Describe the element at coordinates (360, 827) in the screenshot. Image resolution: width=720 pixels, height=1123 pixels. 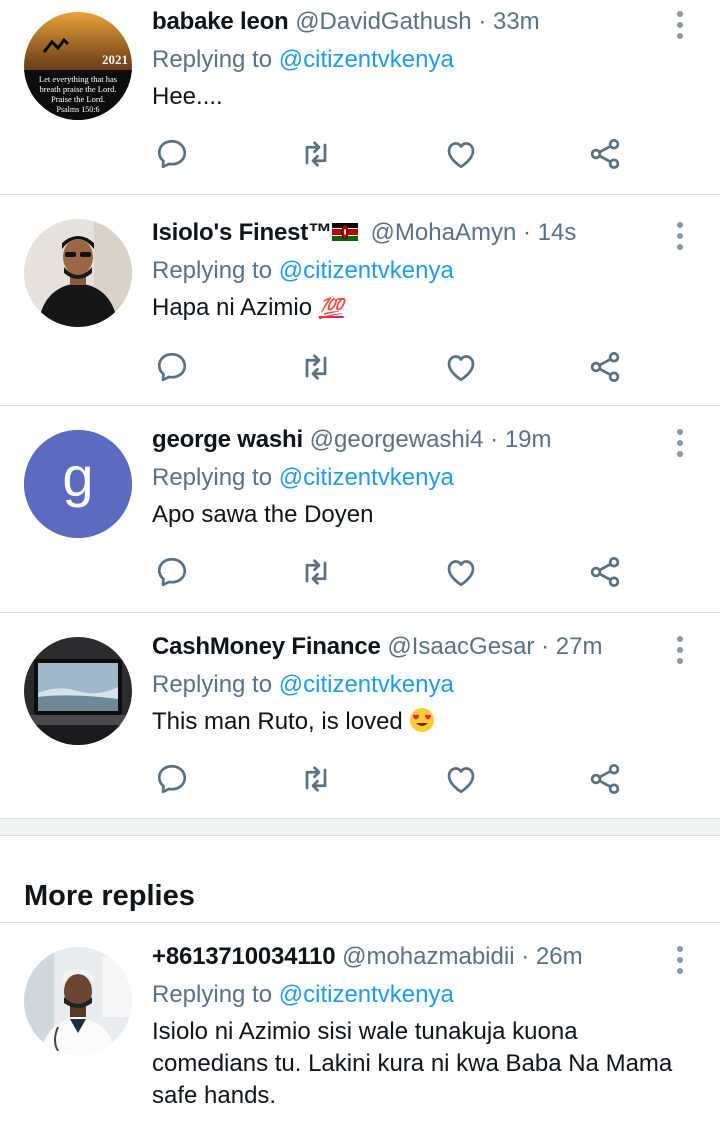
I see `section-gap` at that location.